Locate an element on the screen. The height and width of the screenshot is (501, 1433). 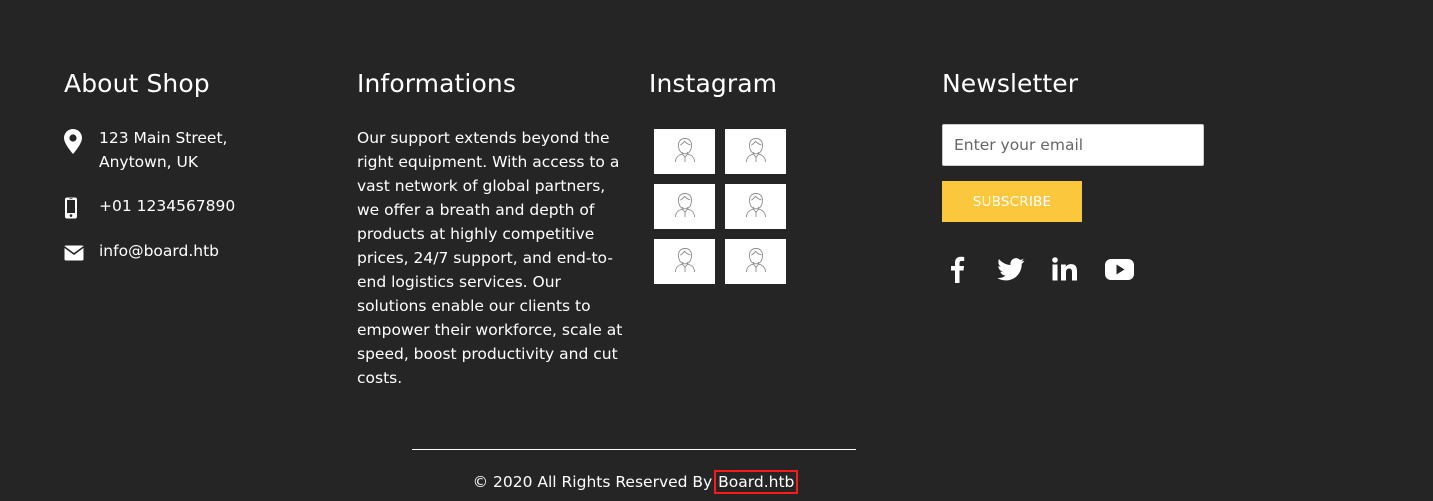
twitter-icon is located at coordinates (1011, 271).